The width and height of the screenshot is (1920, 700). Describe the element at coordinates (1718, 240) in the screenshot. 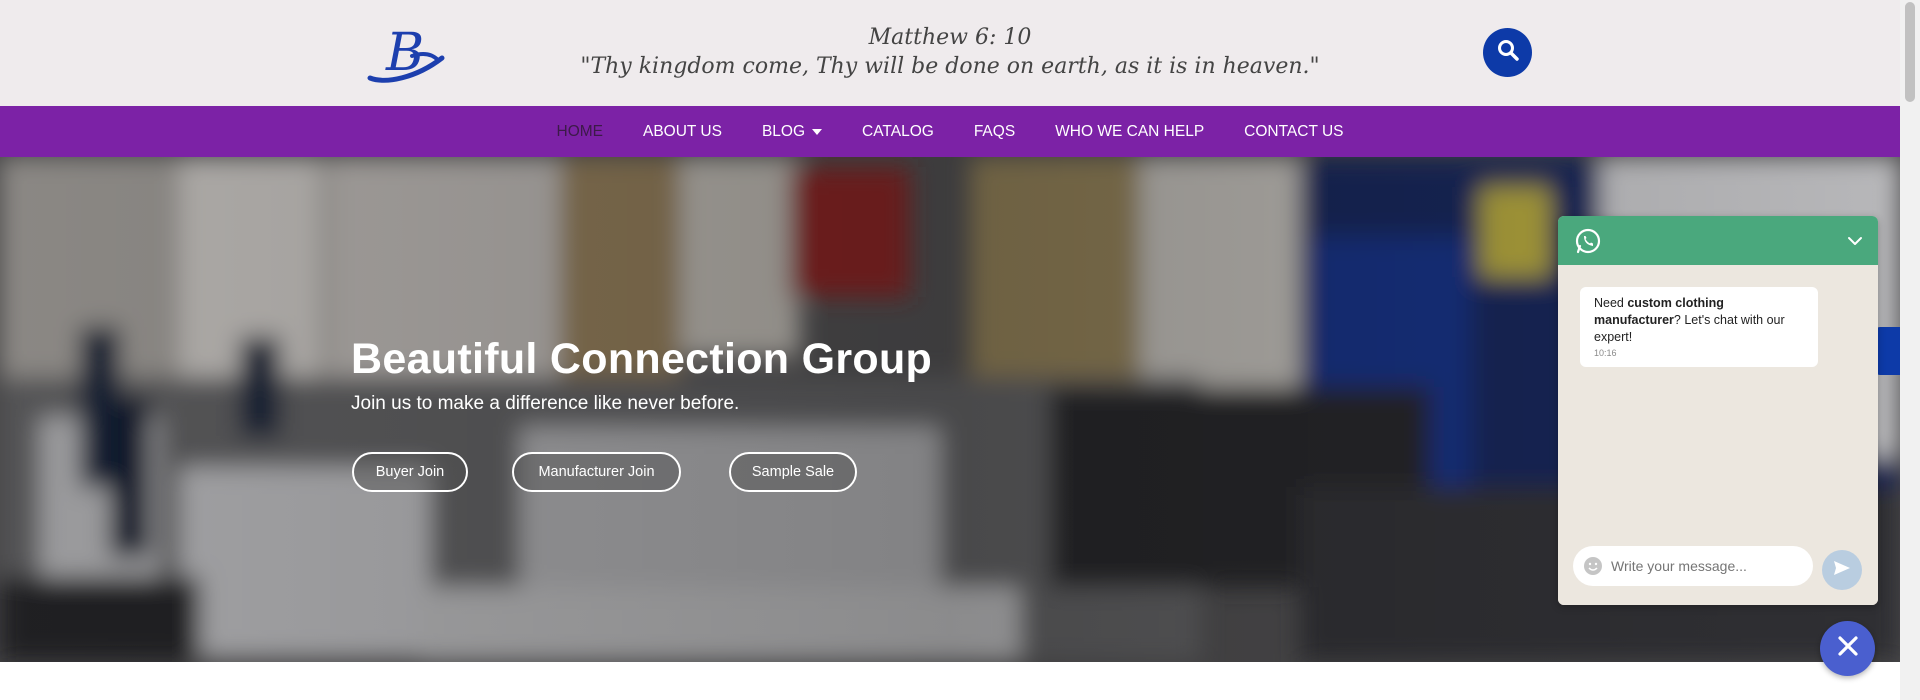

I see `chat-header` at that location.